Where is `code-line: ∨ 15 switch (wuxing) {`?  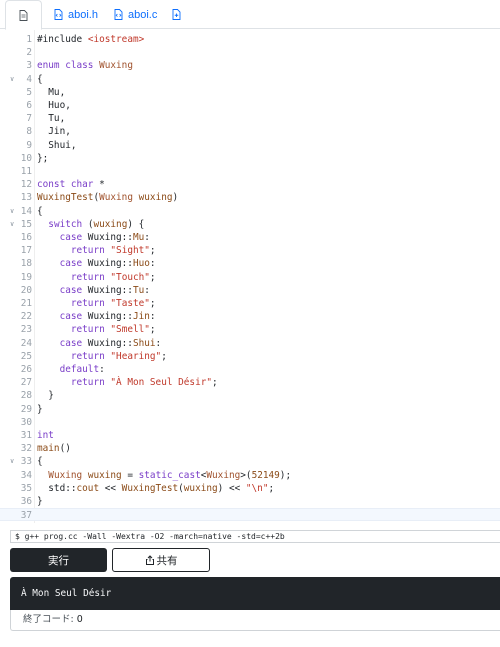 code-line: ∨ 15 switch (wuxing) { is located at coordinates (250, 224).